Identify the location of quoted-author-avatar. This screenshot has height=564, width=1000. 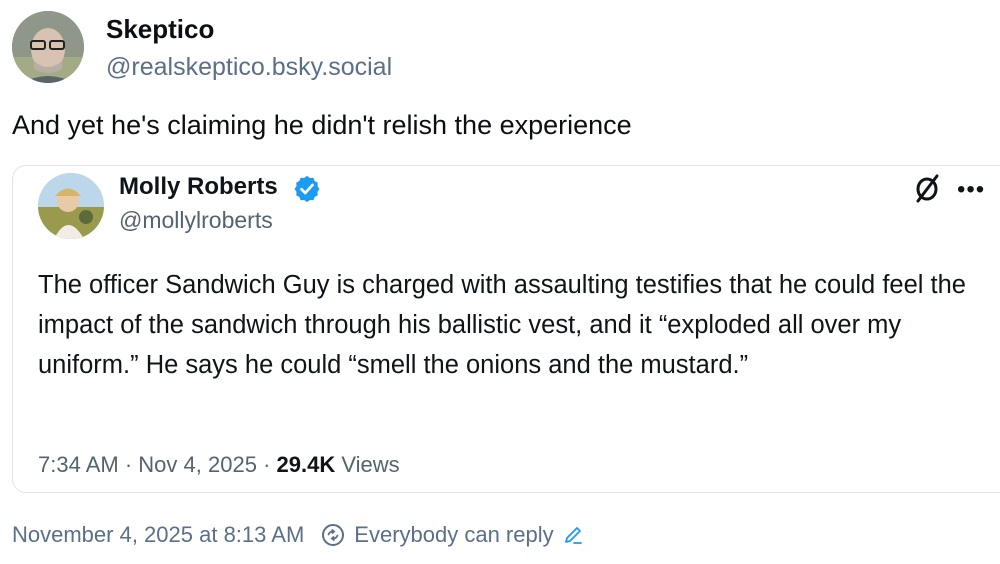
(71, 206).